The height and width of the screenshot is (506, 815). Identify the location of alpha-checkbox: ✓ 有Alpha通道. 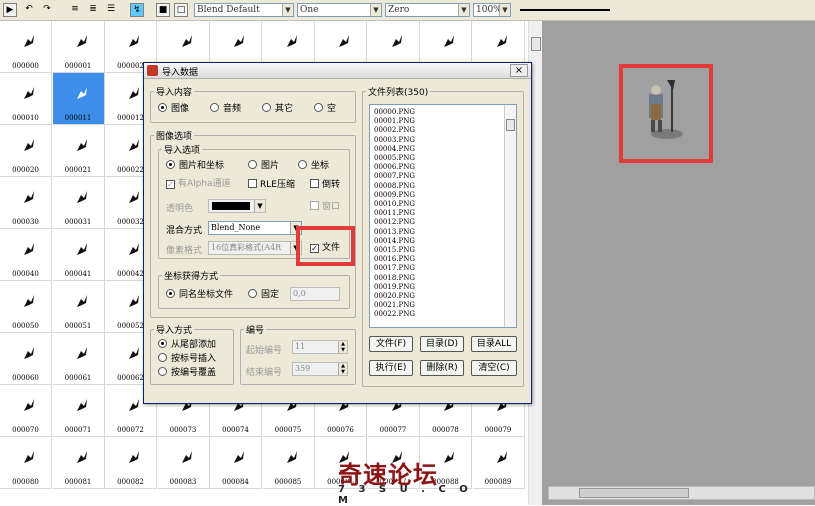
(198, 184).